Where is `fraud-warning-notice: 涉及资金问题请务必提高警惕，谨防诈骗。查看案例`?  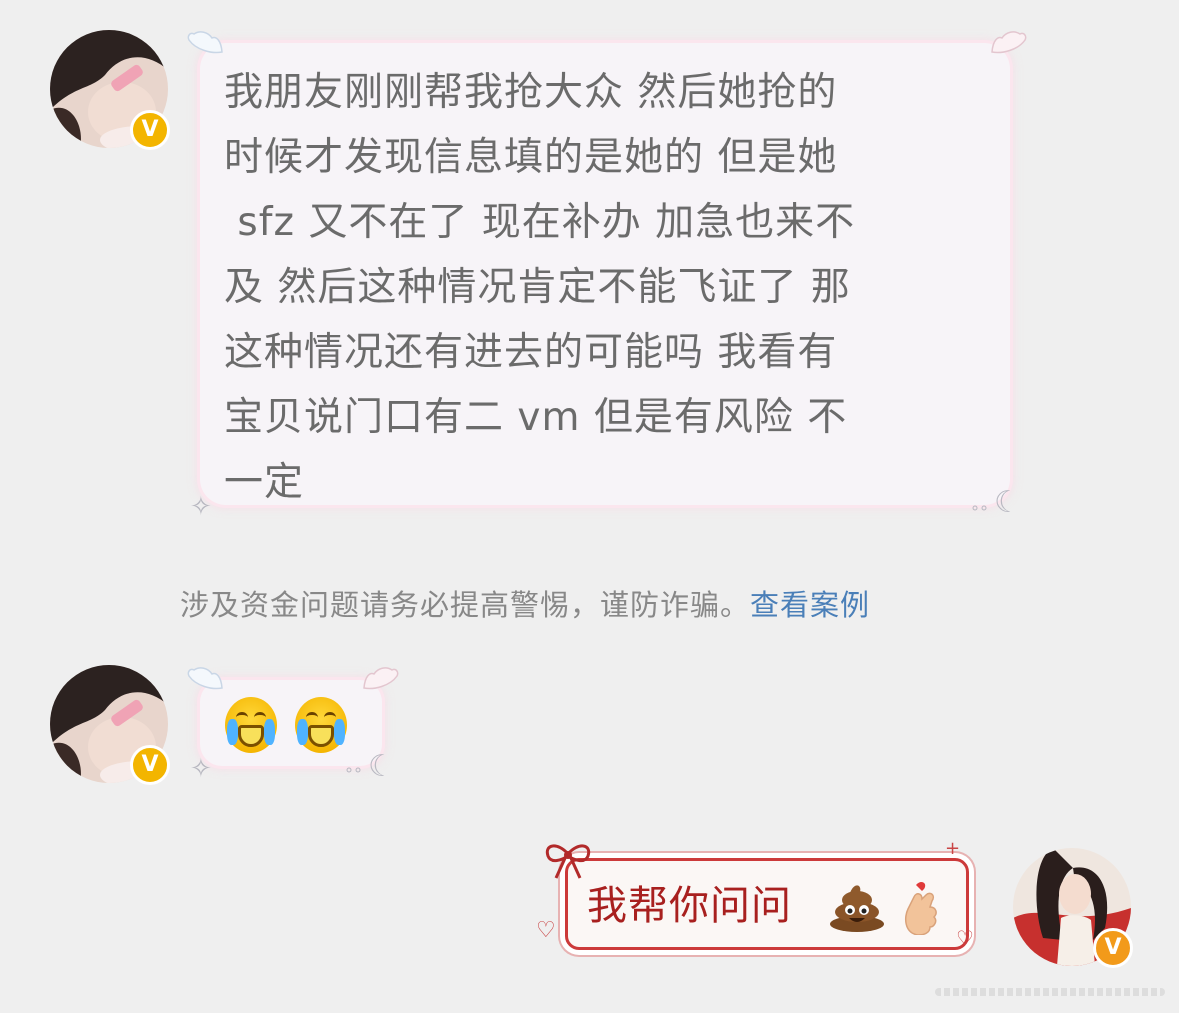
fraud-warning-notice: 涉及资金问题请务必提高警惕，谨防诈骗。查看案例 is located at coordinates (525, 603).